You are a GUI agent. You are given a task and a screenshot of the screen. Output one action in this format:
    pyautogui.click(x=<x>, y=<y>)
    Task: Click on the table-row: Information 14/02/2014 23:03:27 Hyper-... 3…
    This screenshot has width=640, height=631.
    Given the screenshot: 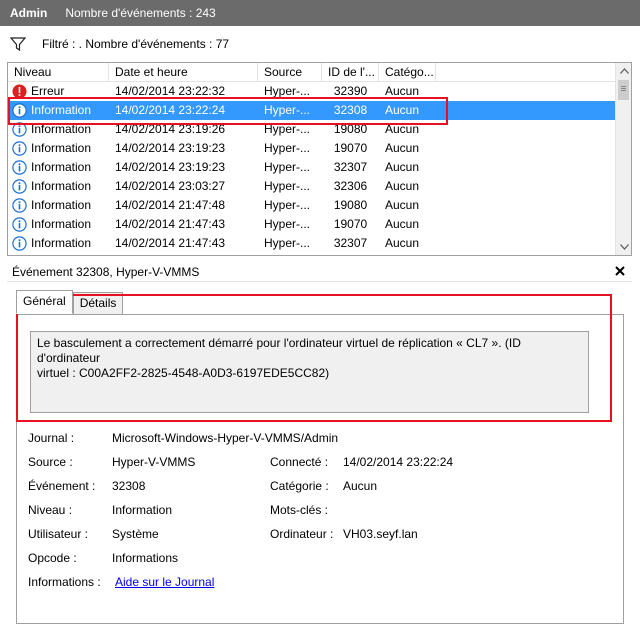 What is the action you would take?
    pyautogui.click(x=313, y=186)
    